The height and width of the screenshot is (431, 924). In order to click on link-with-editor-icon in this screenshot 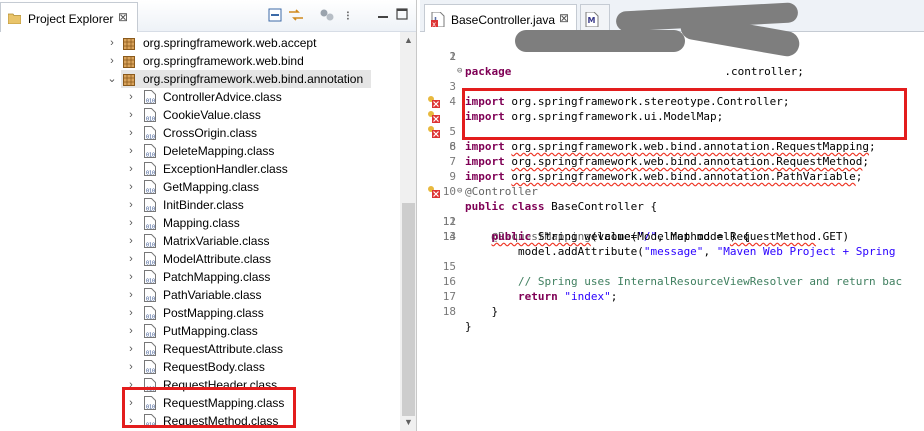, I will do `click(296, 16)`.